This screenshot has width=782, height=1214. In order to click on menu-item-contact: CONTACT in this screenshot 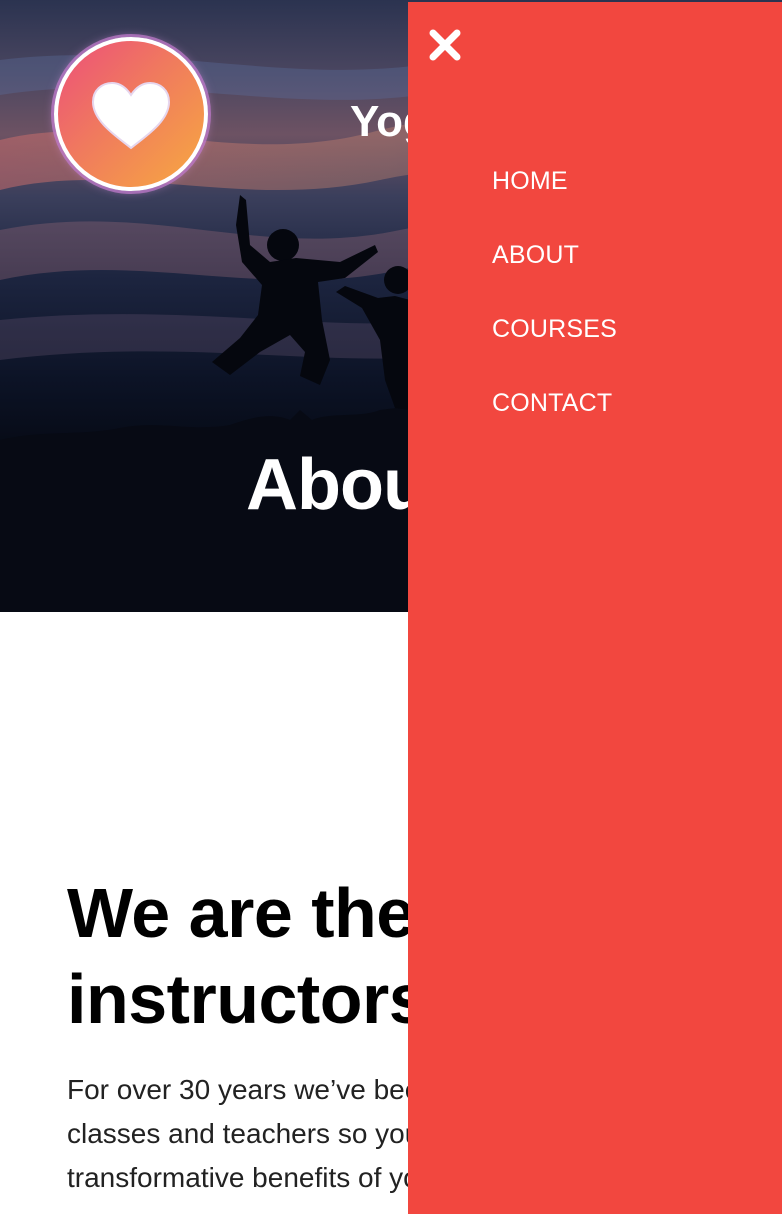, I will do `click(554, 426)`.